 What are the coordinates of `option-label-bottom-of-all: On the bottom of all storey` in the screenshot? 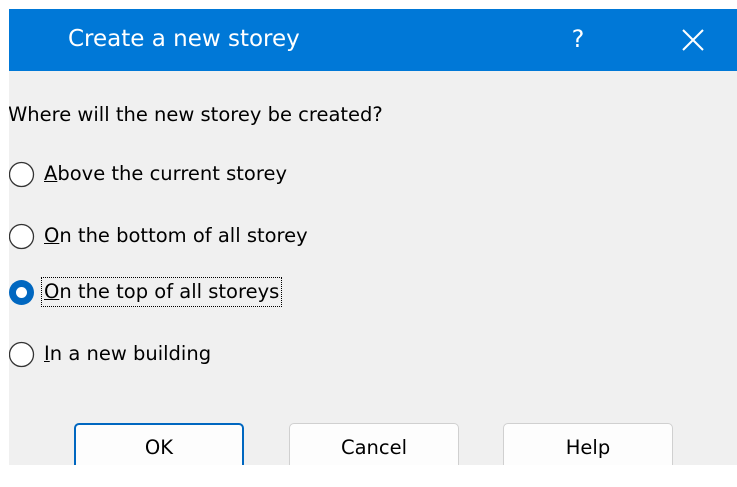 It's located at (176, 235).